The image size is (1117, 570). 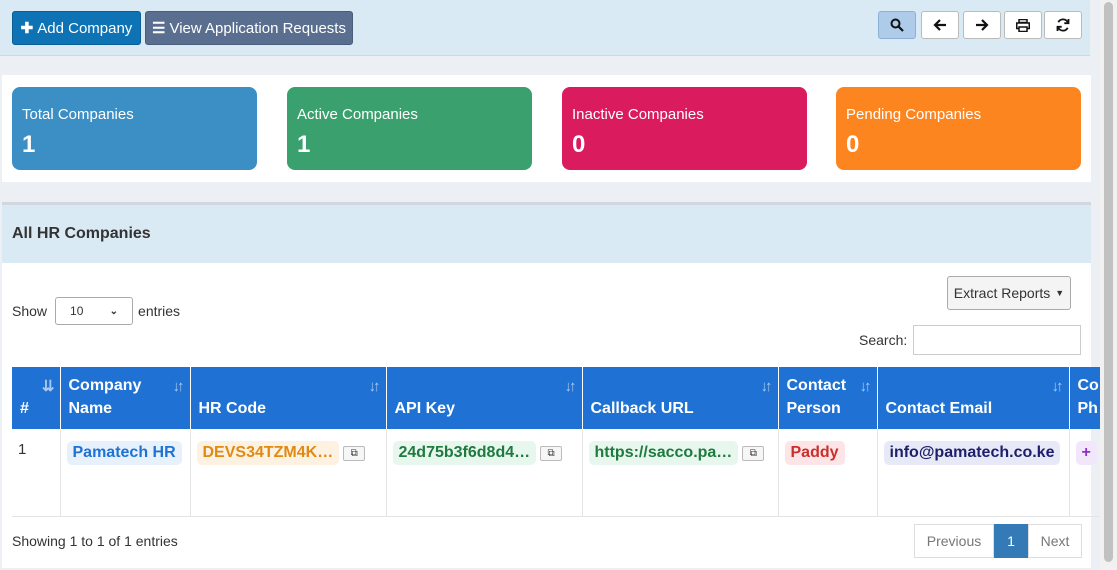 What do you see at coordinates (1108, 282) in the screenshot?
I see `scrollbar-thumb` at bounding box center [1108, 282].